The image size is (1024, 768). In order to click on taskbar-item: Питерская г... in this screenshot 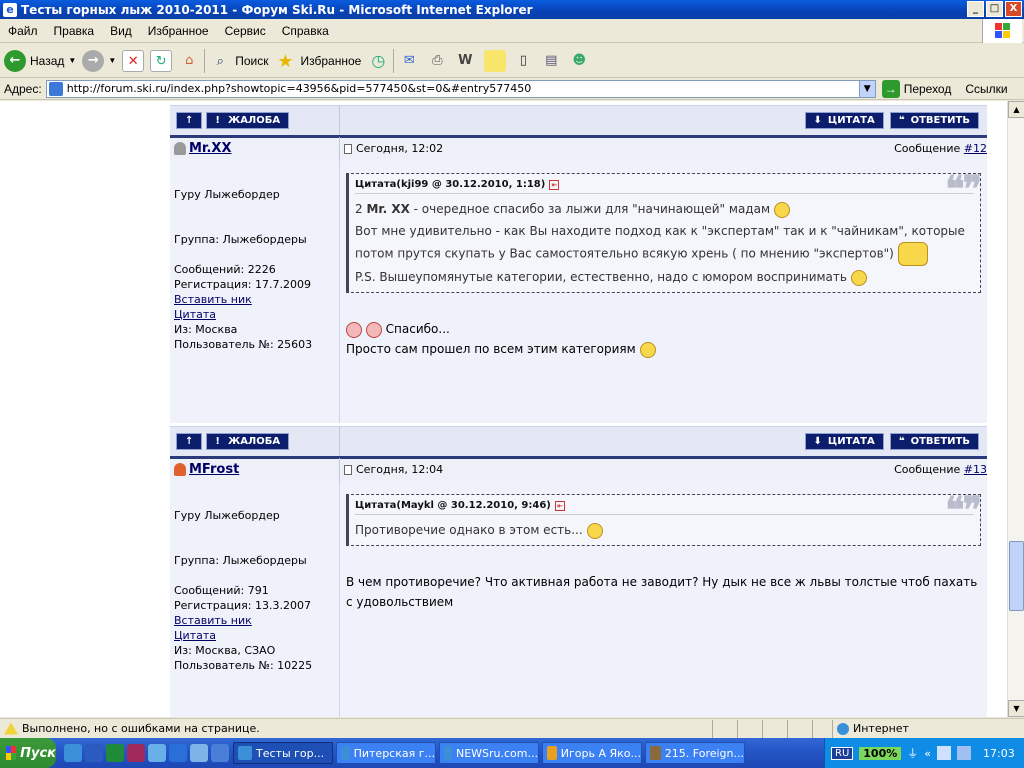, I will do `click(386, 753)`.